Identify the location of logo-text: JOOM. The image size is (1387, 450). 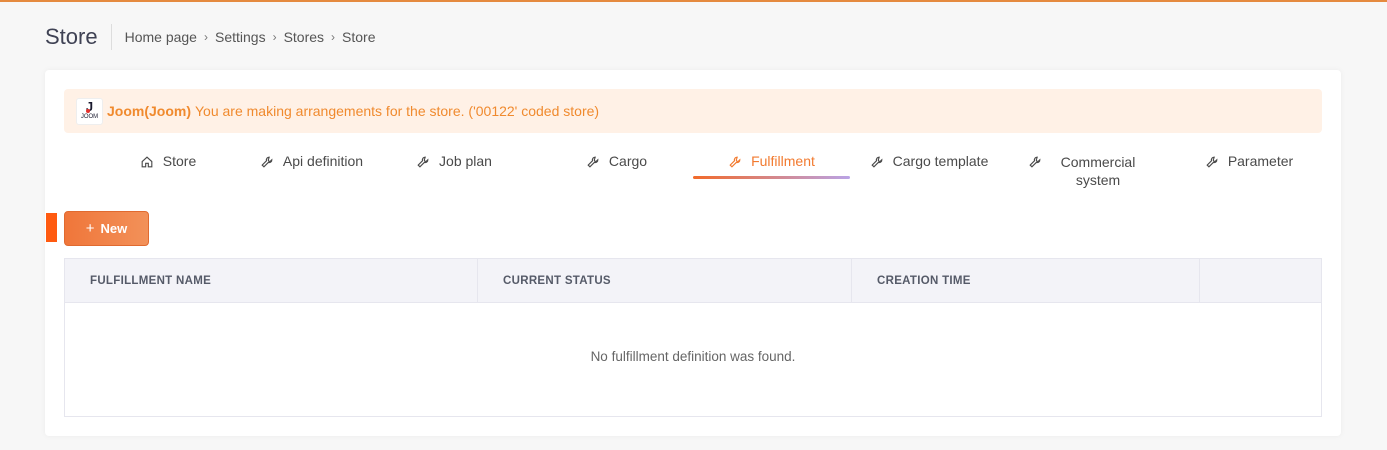
(89, 117).